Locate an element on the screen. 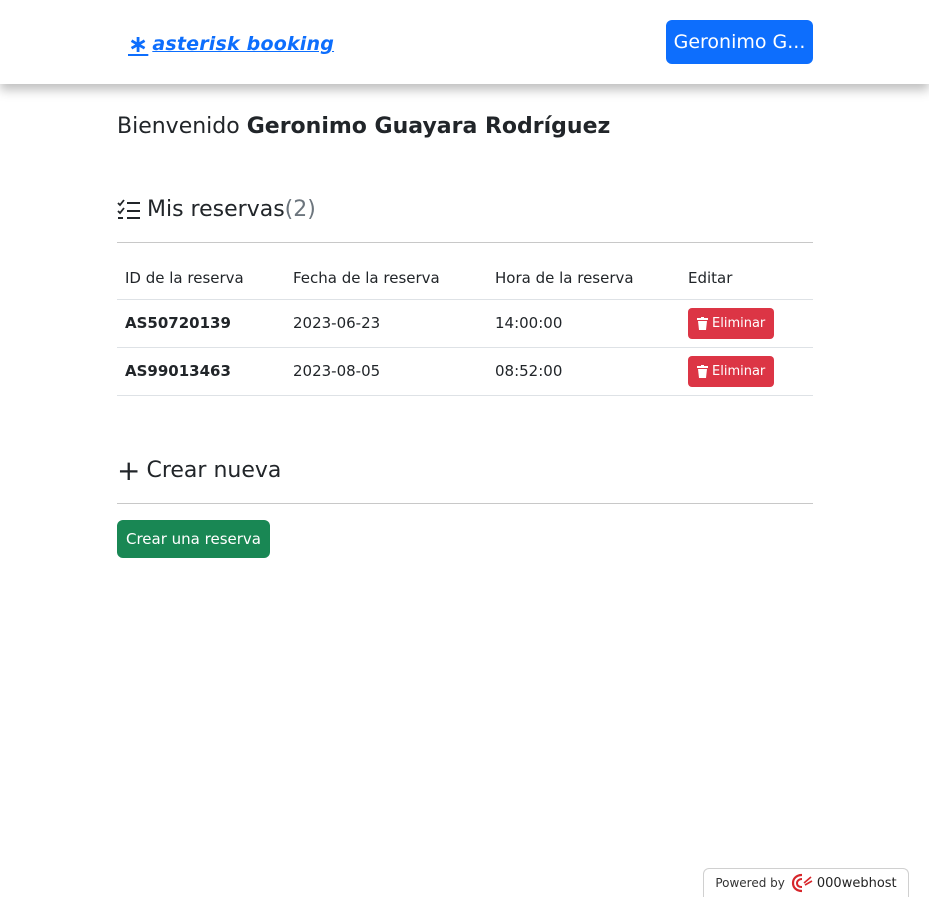 The height and width of the screenshot is (897, 929). create-reservation-button: Crear una reserva is located at coordinates (193, 539).